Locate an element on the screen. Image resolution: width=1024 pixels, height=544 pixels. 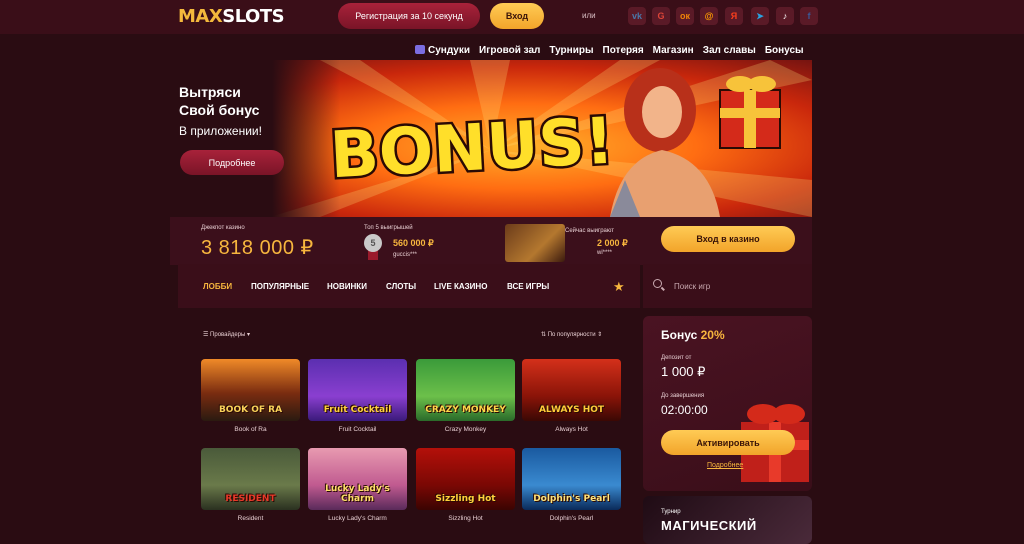
current-win-amount: 2 000 ₽ is located at coordinates (612, 243).